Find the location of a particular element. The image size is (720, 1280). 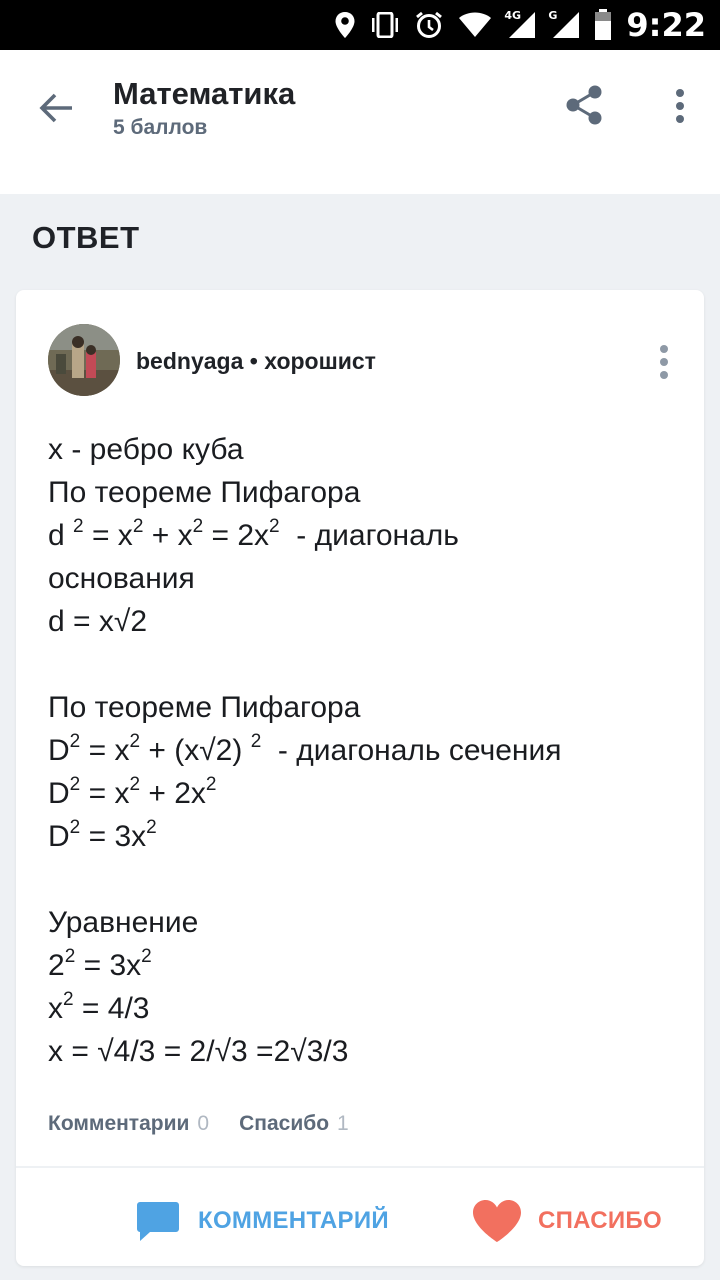

network-type-label: 4G is located at coordinates (513, 15).